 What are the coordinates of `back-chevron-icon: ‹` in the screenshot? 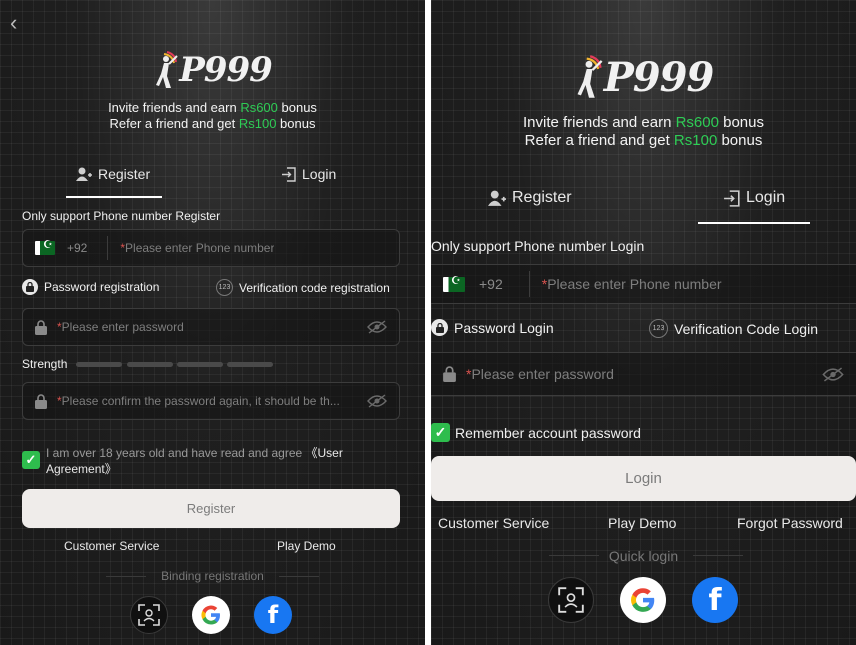 It's located at (13, 23).